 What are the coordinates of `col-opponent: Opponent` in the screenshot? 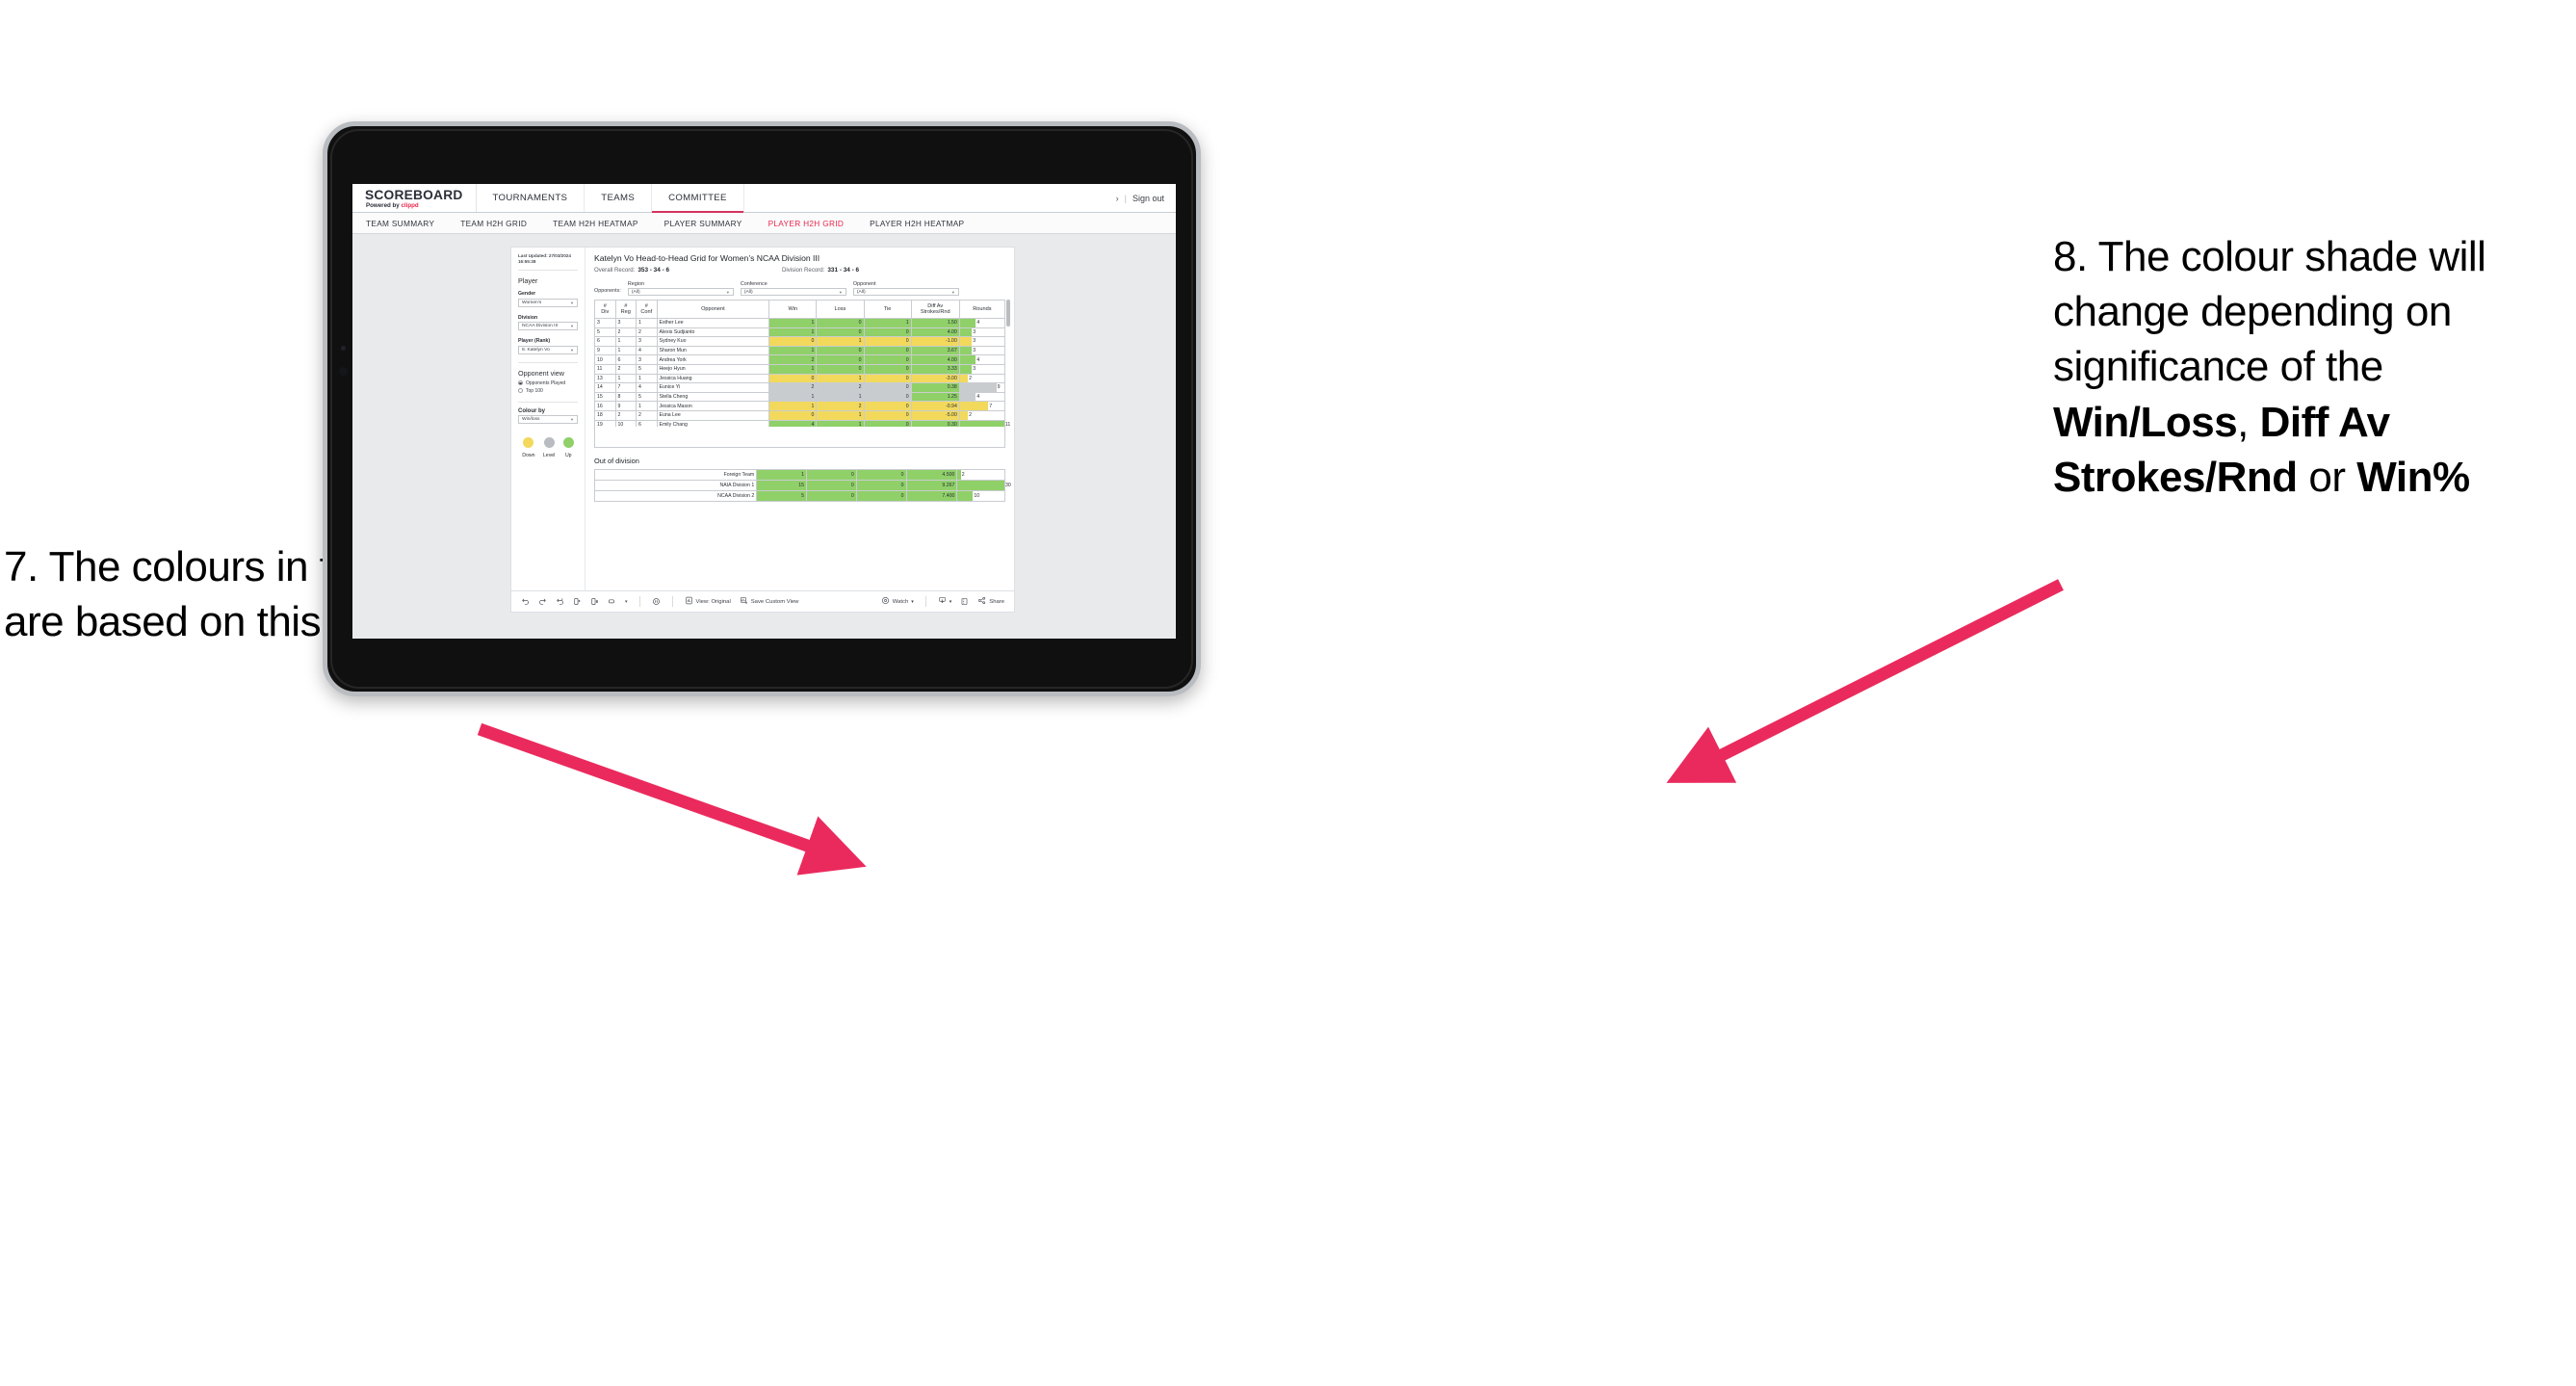 It's located at (713, 309).